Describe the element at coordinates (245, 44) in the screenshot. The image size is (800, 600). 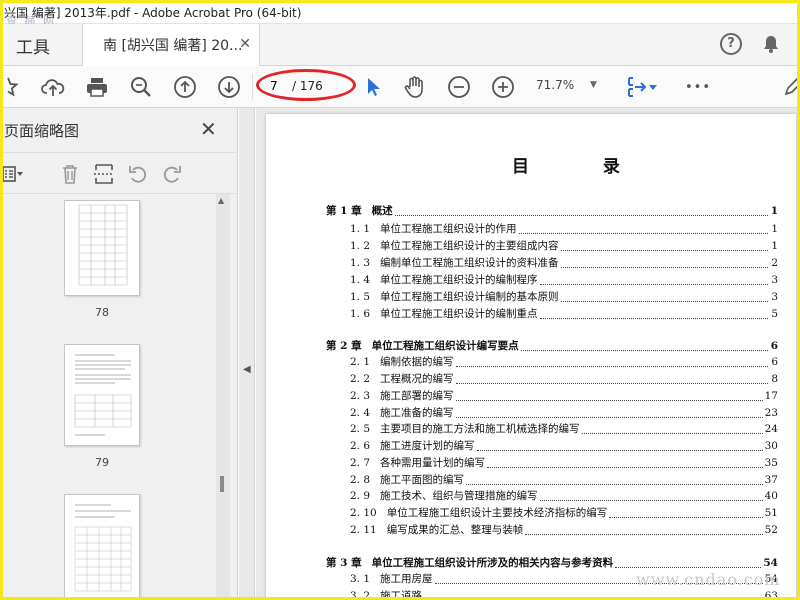
I see `close-tab-icon: ✕` at that location.